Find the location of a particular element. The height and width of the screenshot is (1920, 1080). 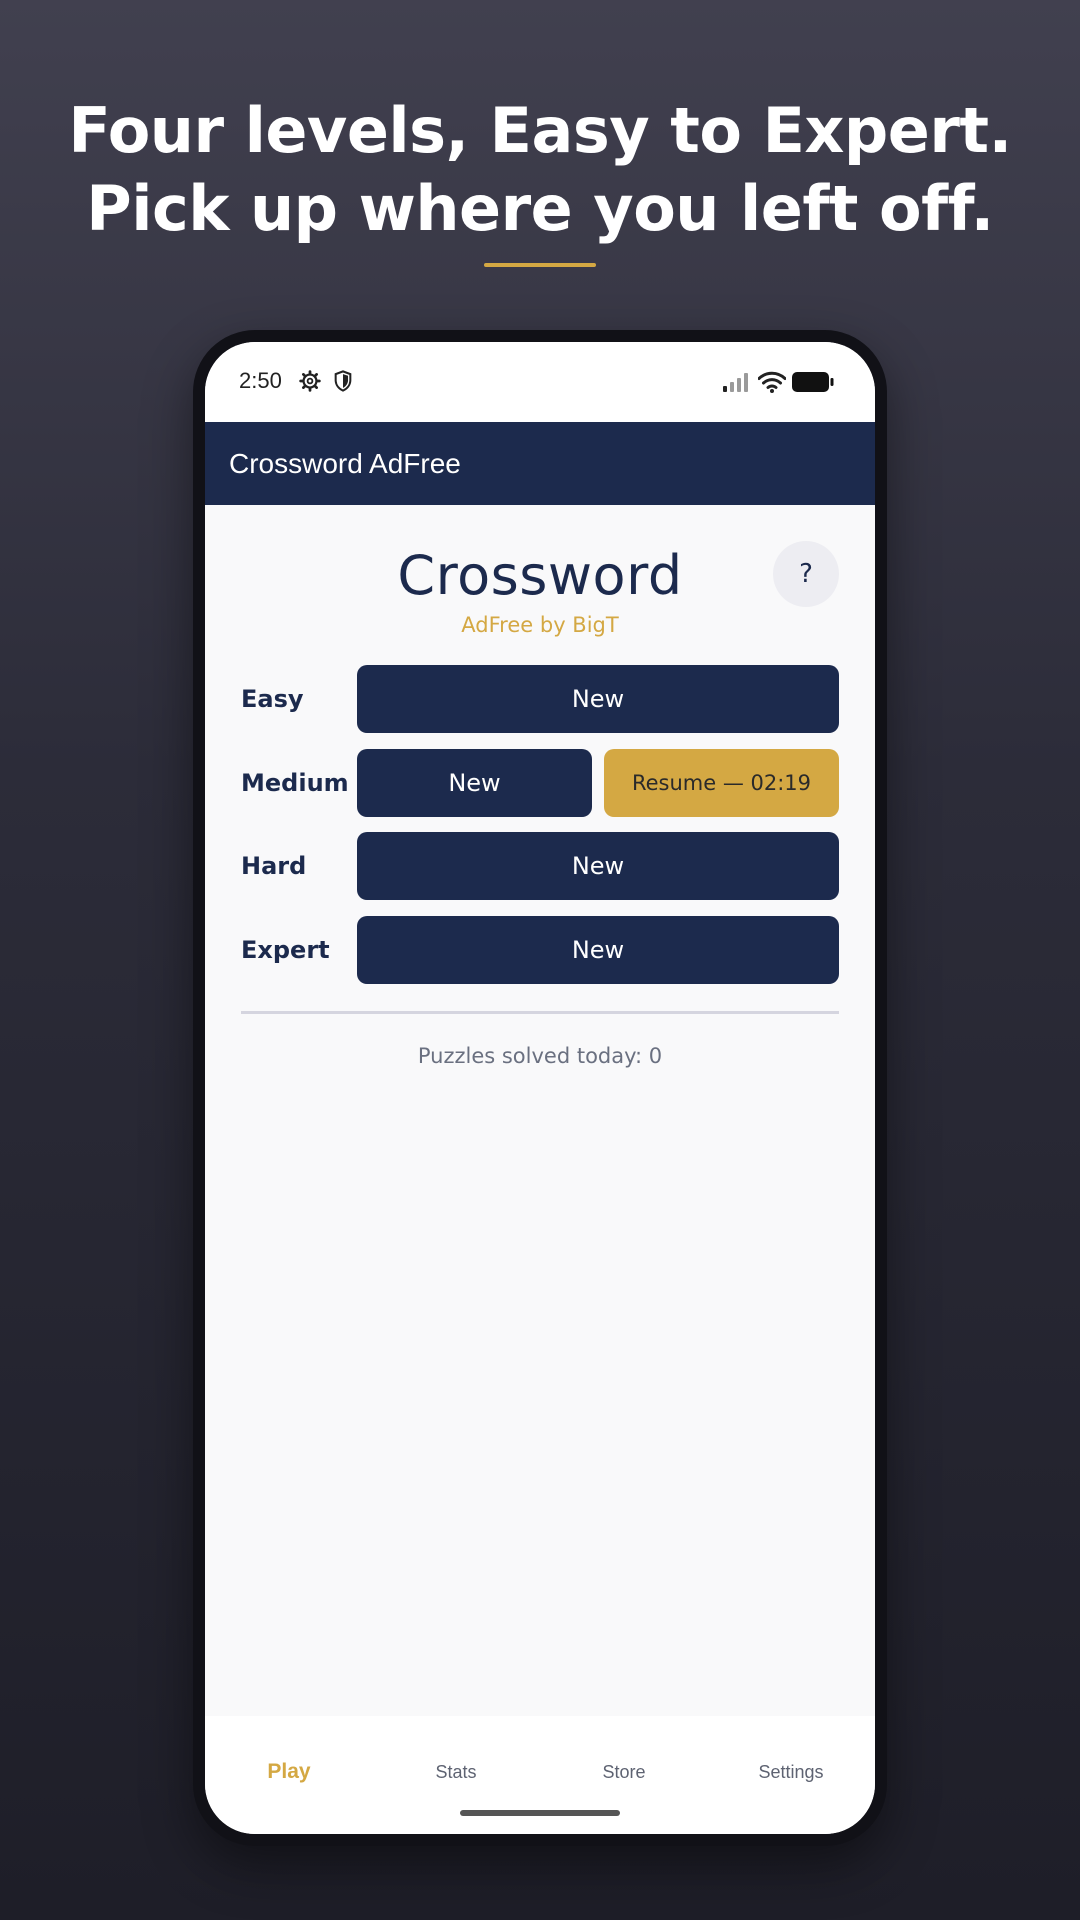

app-bar: Crossword AdFree is located at coordinates (540, 463).